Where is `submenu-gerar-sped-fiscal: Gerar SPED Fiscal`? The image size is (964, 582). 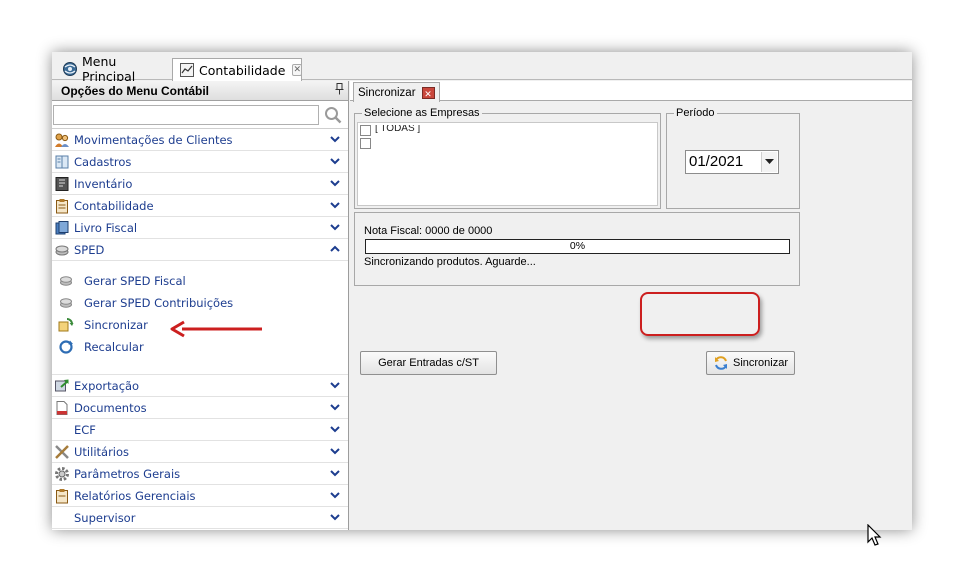 submenu-gerar-sped-fiscal: Gerar SPED Fiscal is located at coordinates (122, 281).